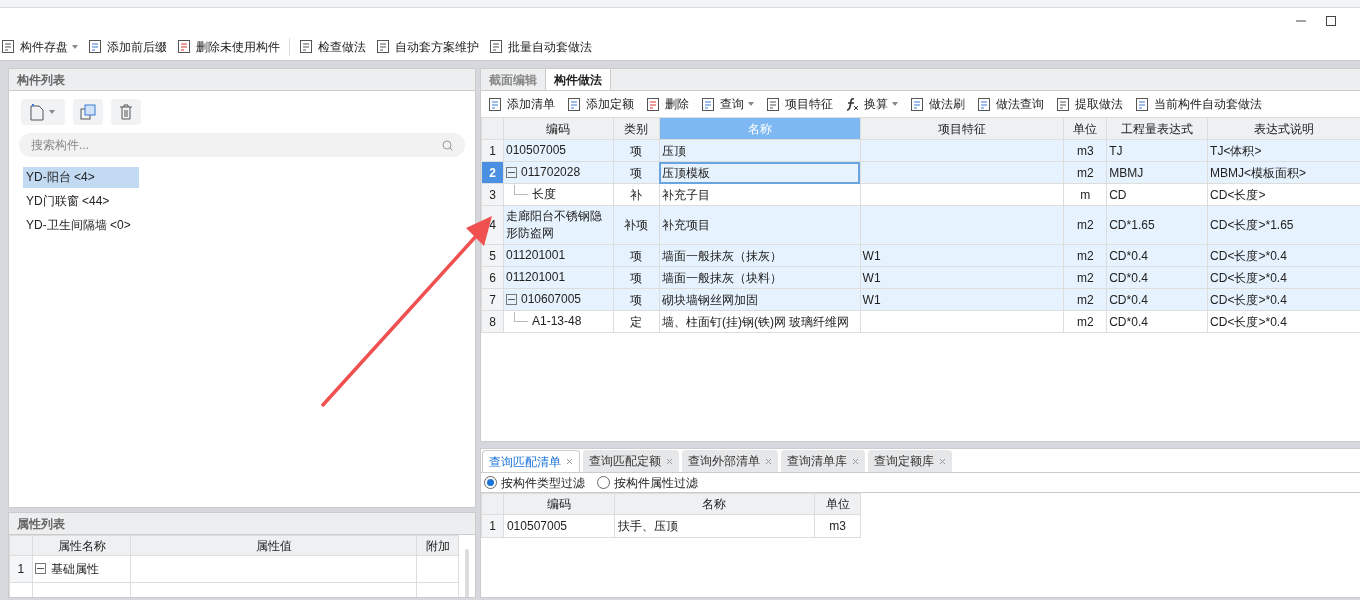  I want to click on panel-title: 属性列表, so click(242, 524).